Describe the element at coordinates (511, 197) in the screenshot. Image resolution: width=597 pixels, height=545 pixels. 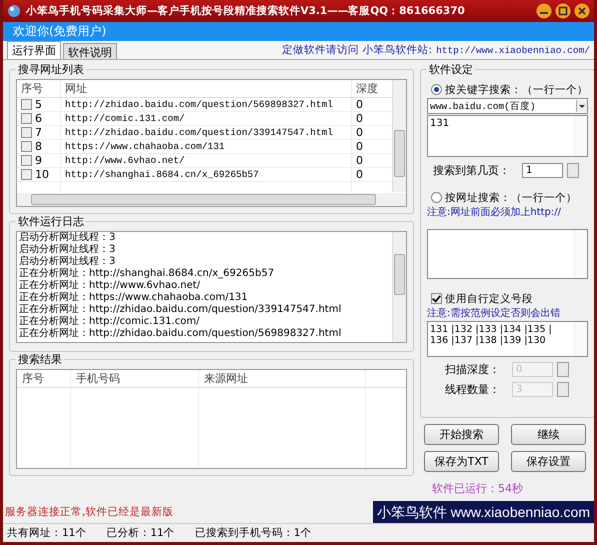
I see `radio-label: 按网址搜索：（一行一个）` at that location.